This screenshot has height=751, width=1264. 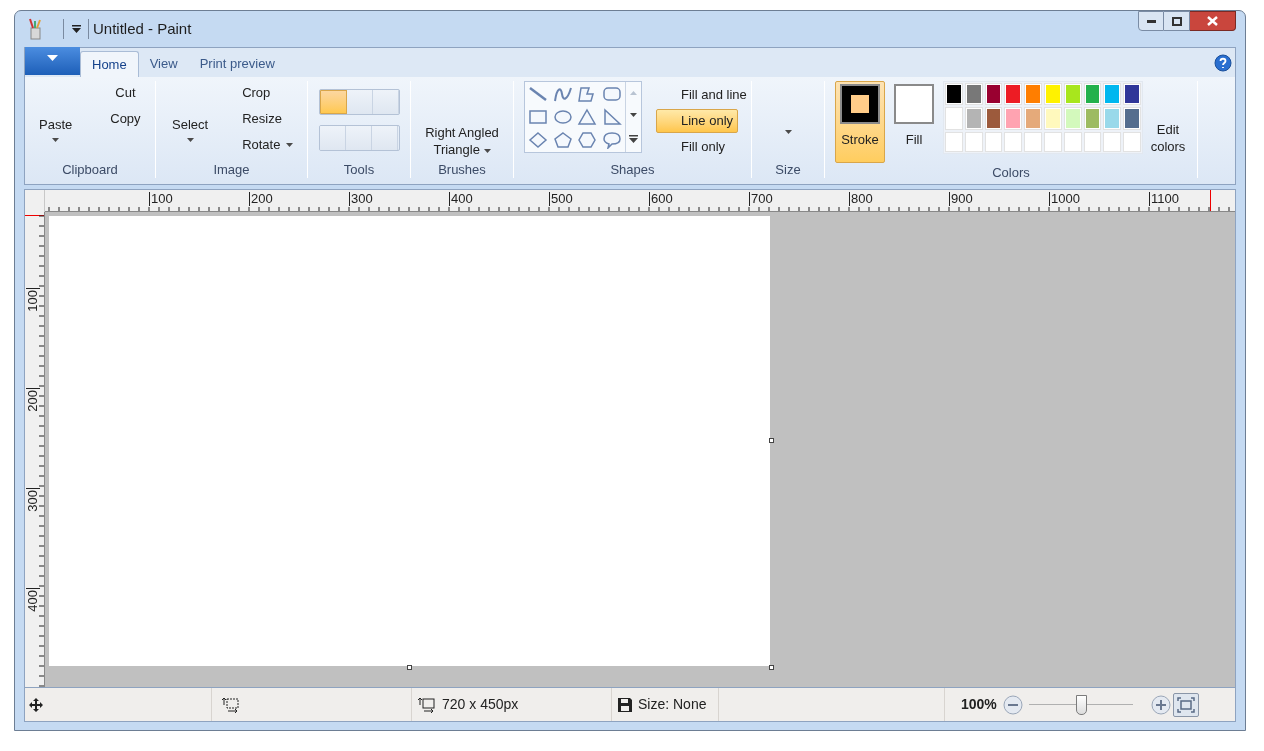 What do you see at coordinates (262, 119) in the screenshot?
I see `resize-button: Resize` at bounding box center [262, 119].